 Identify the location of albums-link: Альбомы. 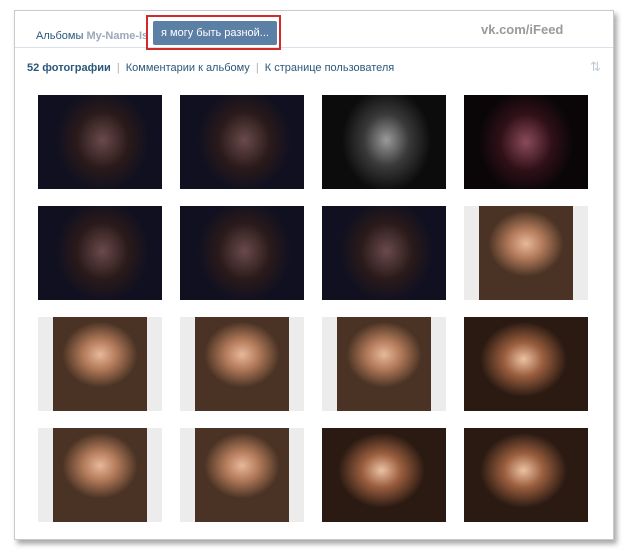
(59, 36).